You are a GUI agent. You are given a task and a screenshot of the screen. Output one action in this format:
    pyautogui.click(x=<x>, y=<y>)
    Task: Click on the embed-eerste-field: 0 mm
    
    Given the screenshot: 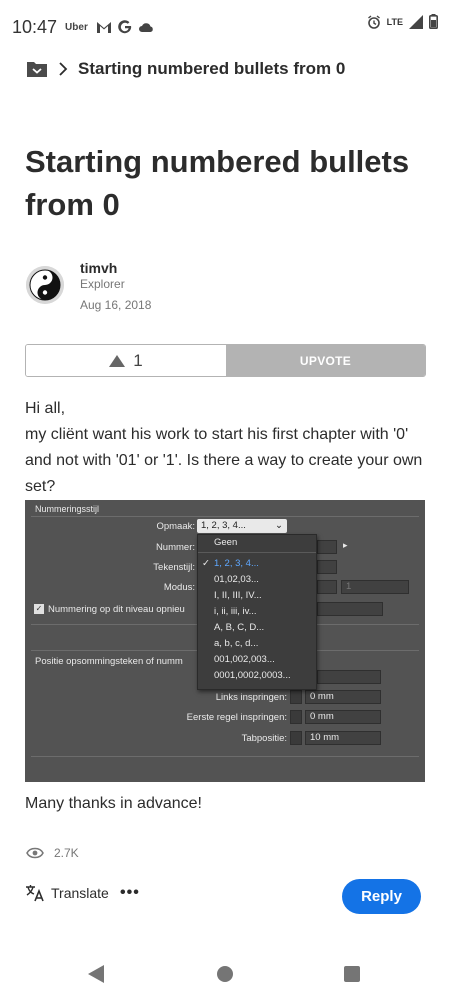 What is the action you would take?
    pyautogui.click(x=343, y=717)
    